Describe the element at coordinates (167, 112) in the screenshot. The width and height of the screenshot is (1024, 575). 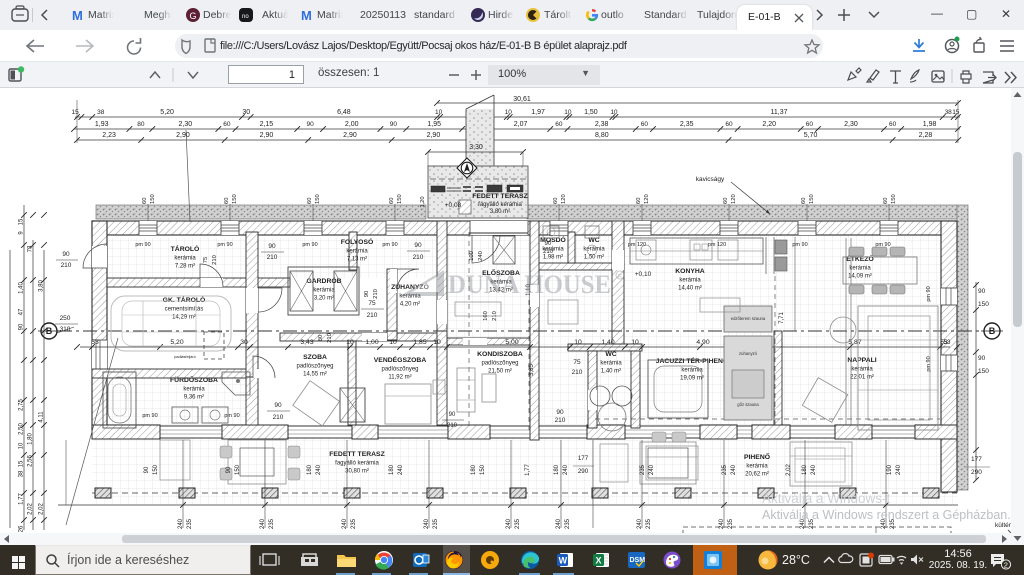
I see `svg-text: 5,20` at that location.